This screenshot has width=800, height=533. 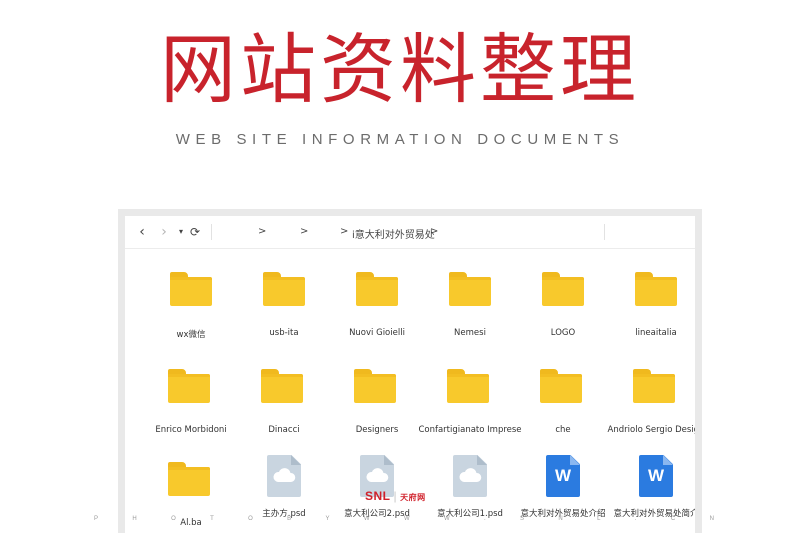 I want to click on file-name: wx微信, so click(x=191, y=335).